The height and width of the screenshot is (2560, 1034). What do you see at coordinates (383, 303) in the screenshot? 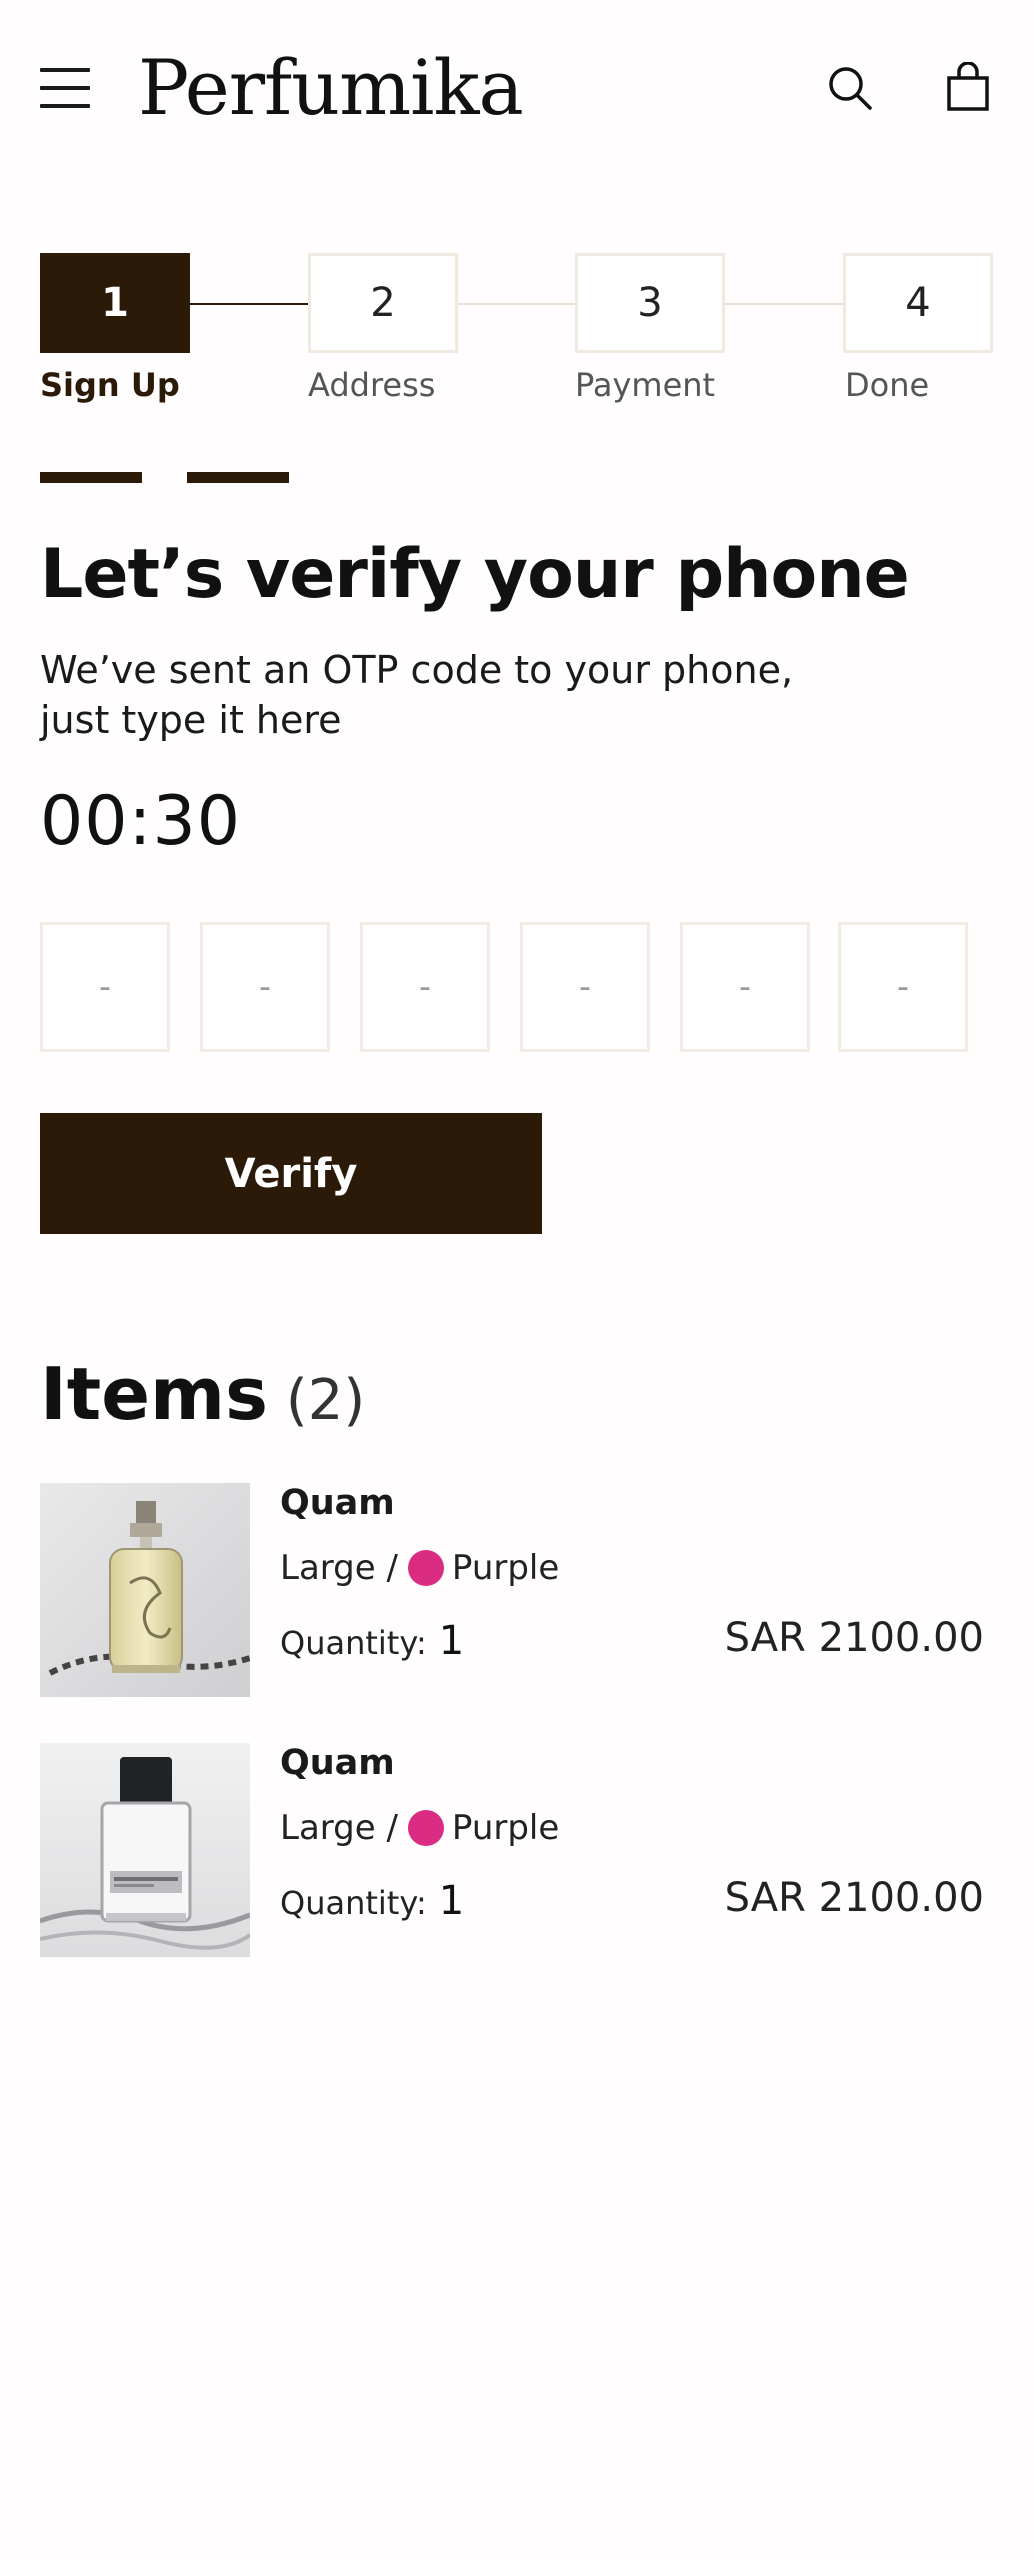
I see `step-2-box: 2` at bounding box center [383, 303].